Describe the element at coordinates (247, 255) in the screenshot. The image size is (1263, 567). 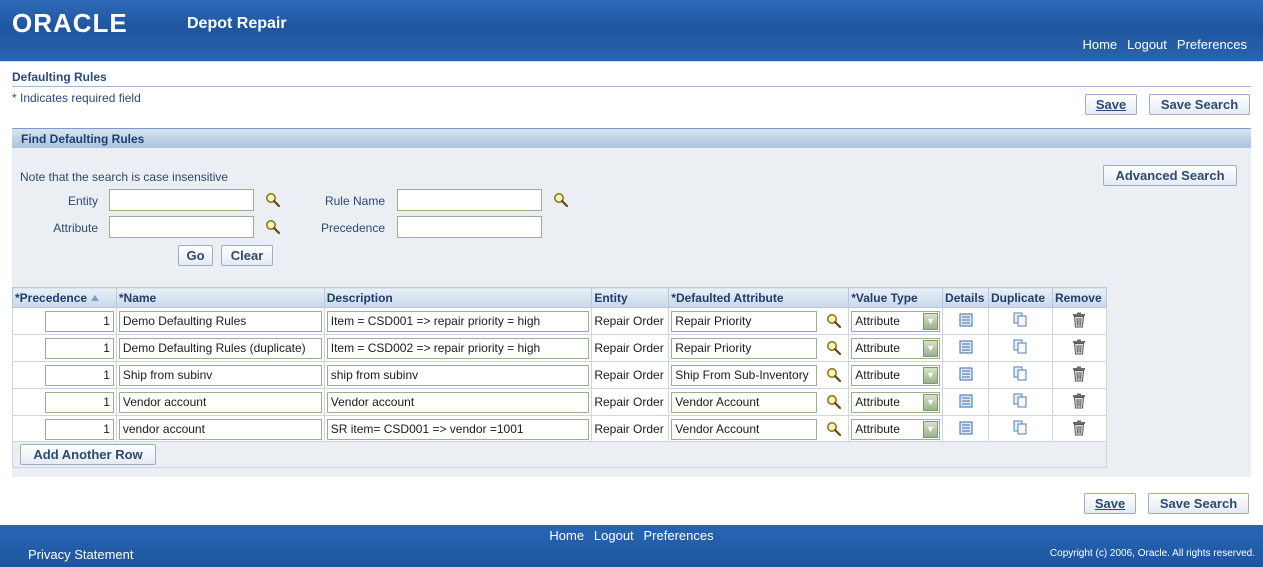
I see `clear-button: Clear` at that location.